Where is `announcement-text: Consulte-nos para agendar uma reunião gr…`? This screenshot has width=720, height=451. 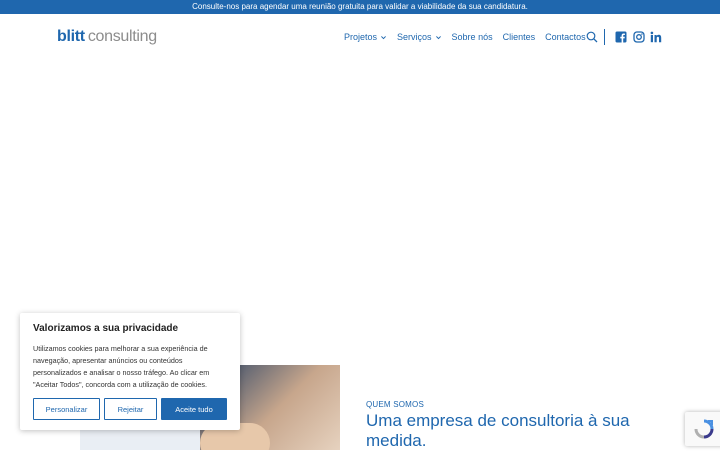
announcement-text: Consulte-nos para agendar uma reunião gr… is located at coordinates (360, 6).